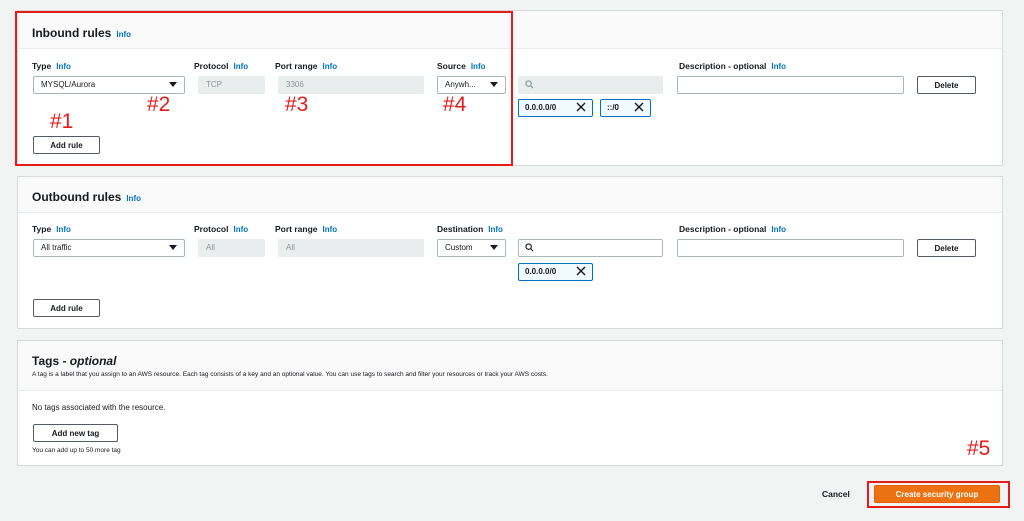 This screenshot has height=521, width=1024. Describe the element at coordinates (99, 407) in the screenshot. I see `tags-empty-text: No tags associated with the resource.` at that location.